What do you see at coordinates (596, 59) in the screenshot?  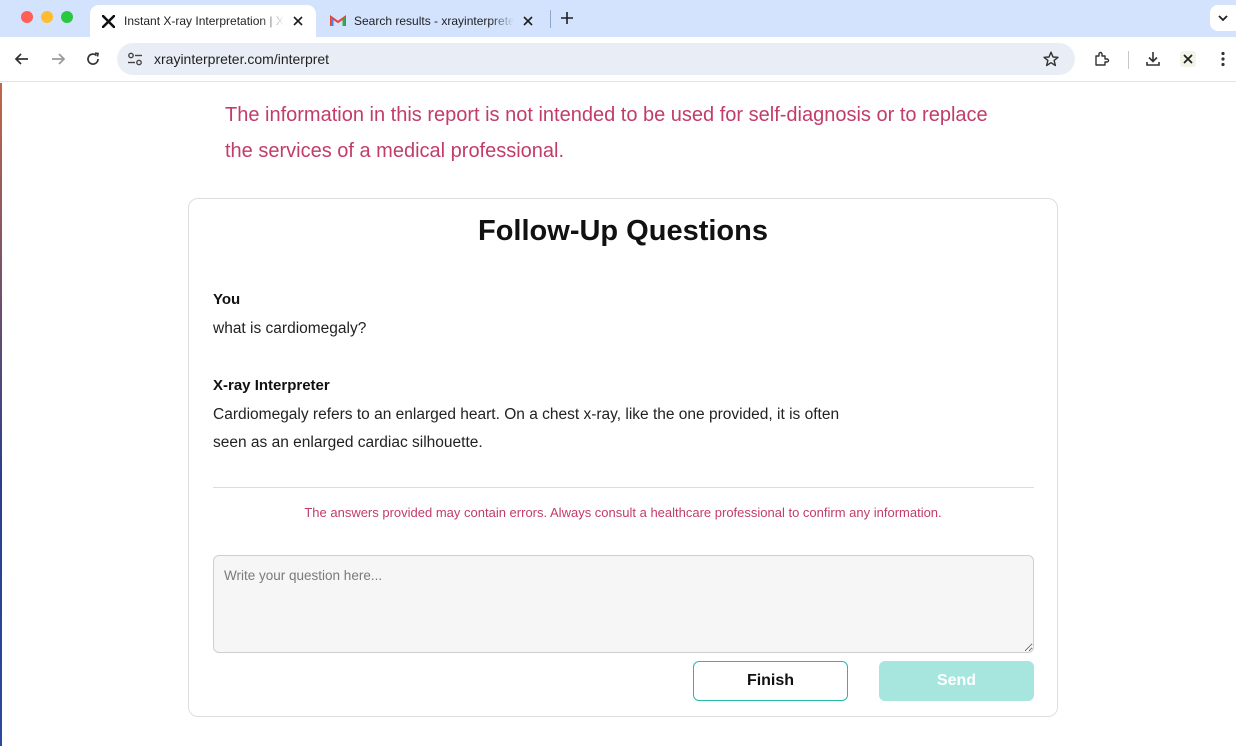 I see `address-bar: xrayinterpreter.com/interpret` at bounding box center [596, 59].